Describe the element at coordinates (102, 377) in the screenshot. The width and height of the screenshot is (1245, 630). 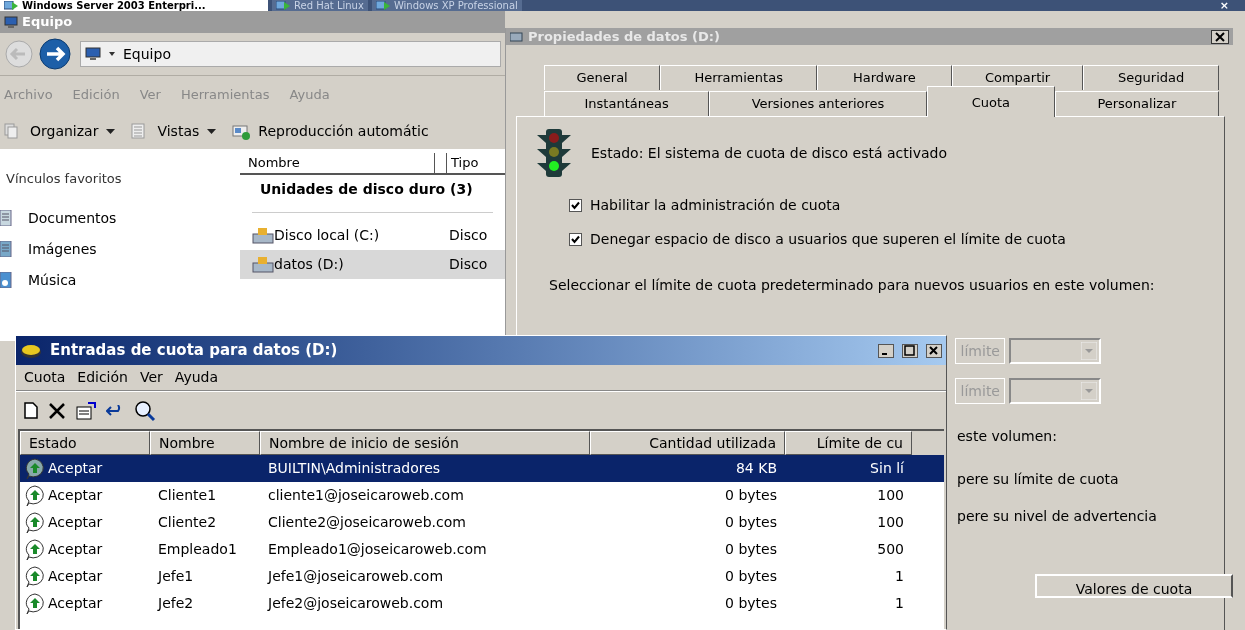
I see `menu-item: Edición` at that location.